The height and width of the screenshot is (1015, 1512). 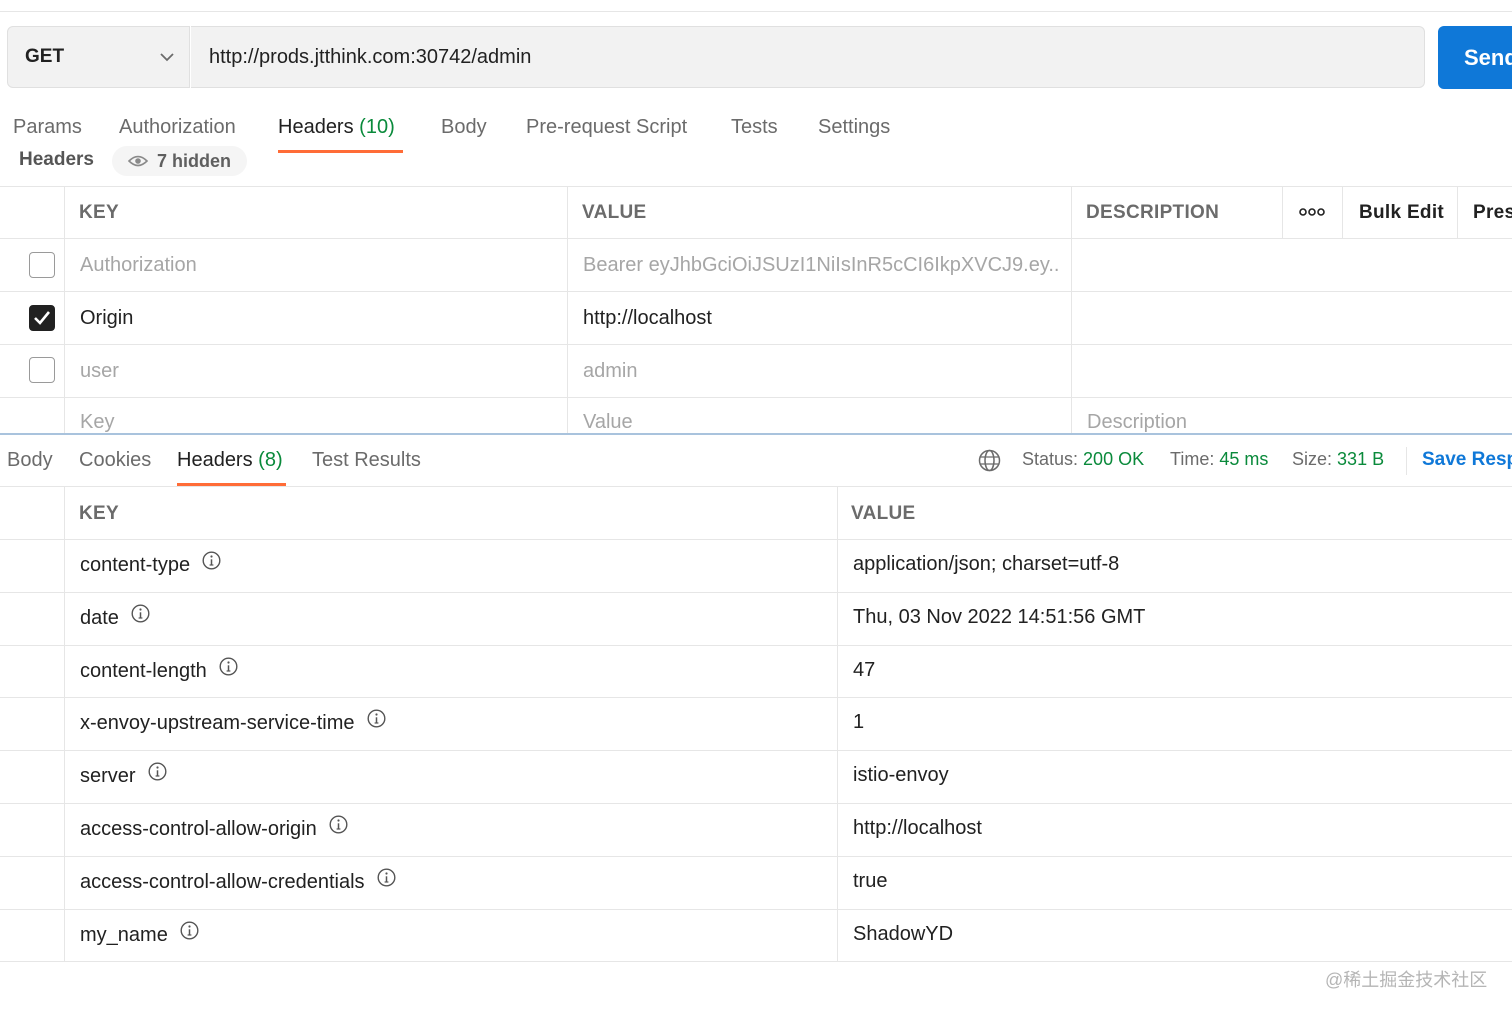 I want to click on tab-params: Params, so click(x=47, y=127).